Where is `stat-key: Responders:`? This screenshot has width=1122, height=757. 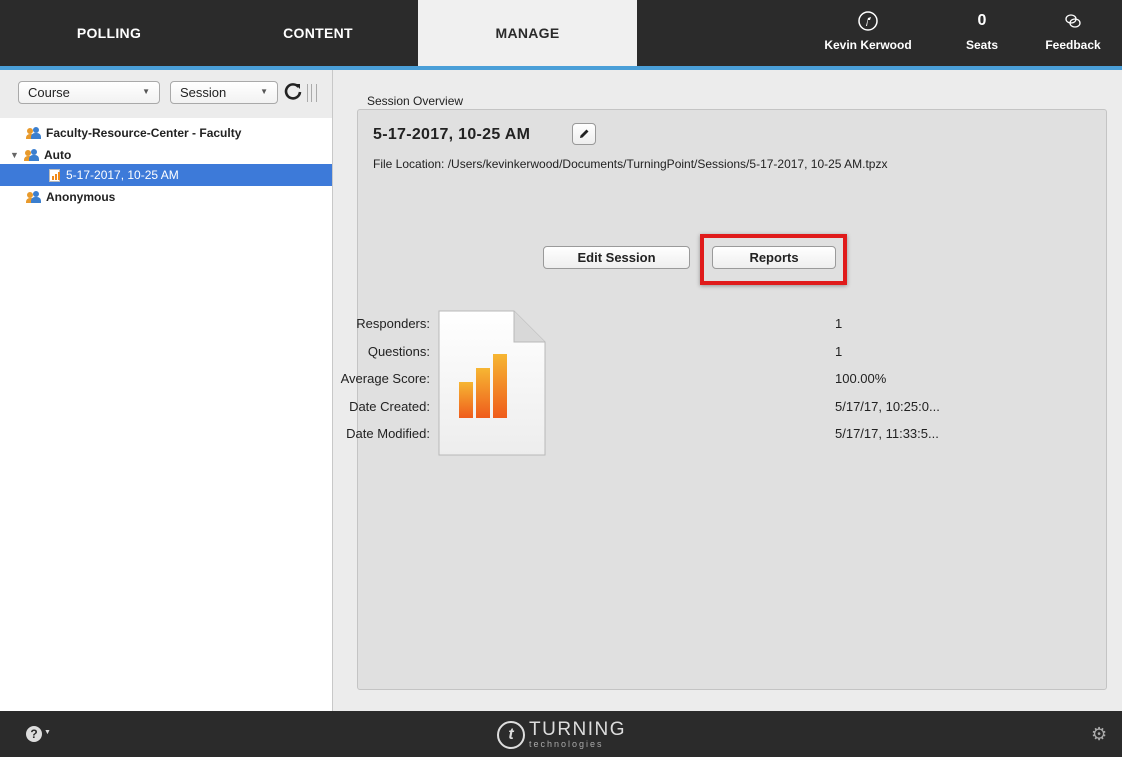 stat-key: Responders: is located at coordinates (393, 323).